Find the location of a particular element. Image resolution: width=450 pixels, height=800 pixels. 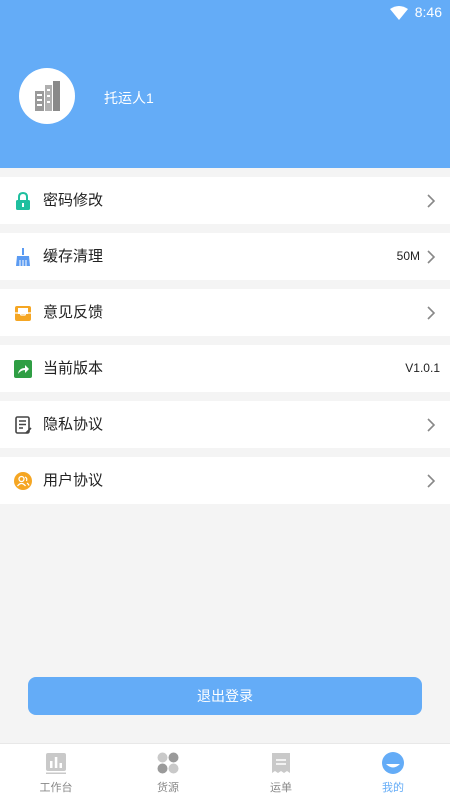

profile-icon is located at coordinates (393, 763).